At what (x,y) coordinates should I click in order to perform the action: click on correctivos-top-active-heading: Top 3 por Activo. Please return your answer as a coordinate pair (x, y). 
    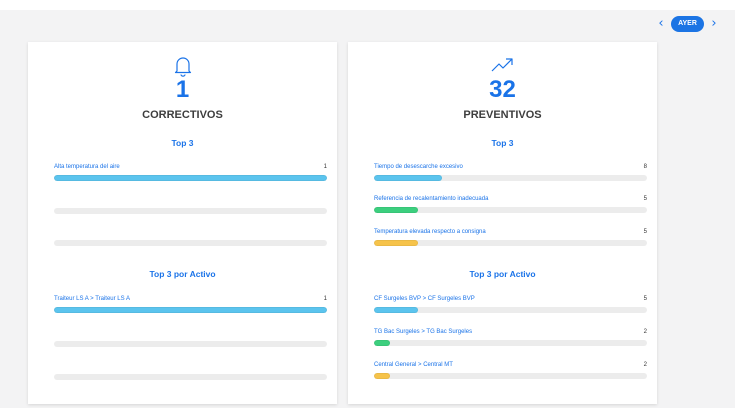
    Looking at the image, I should click on (182, 274).